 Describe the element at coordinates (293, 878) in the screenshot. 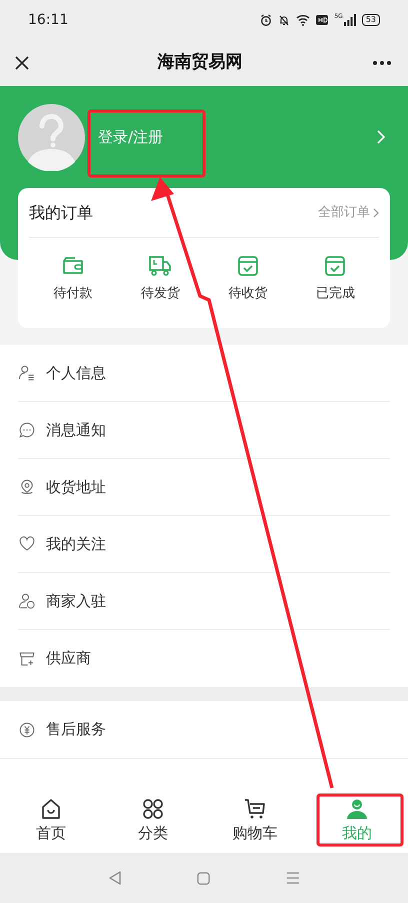

I see `menu-icon` at that location.